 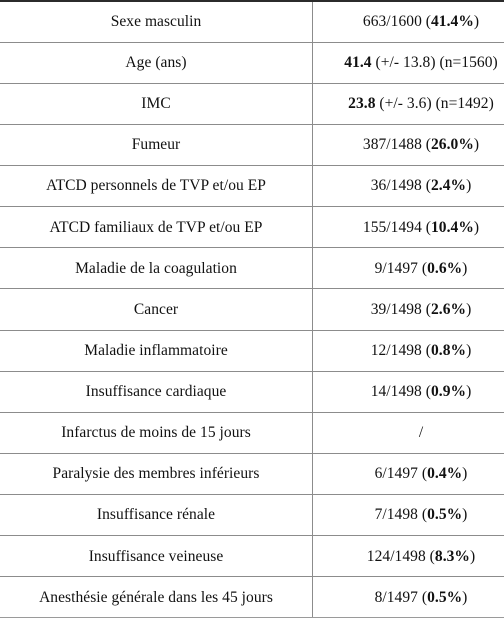 What do you see at coordinates (408, 433) in the screenshot?
I see `characteristic-value: /` at bounding box center [408, 433].